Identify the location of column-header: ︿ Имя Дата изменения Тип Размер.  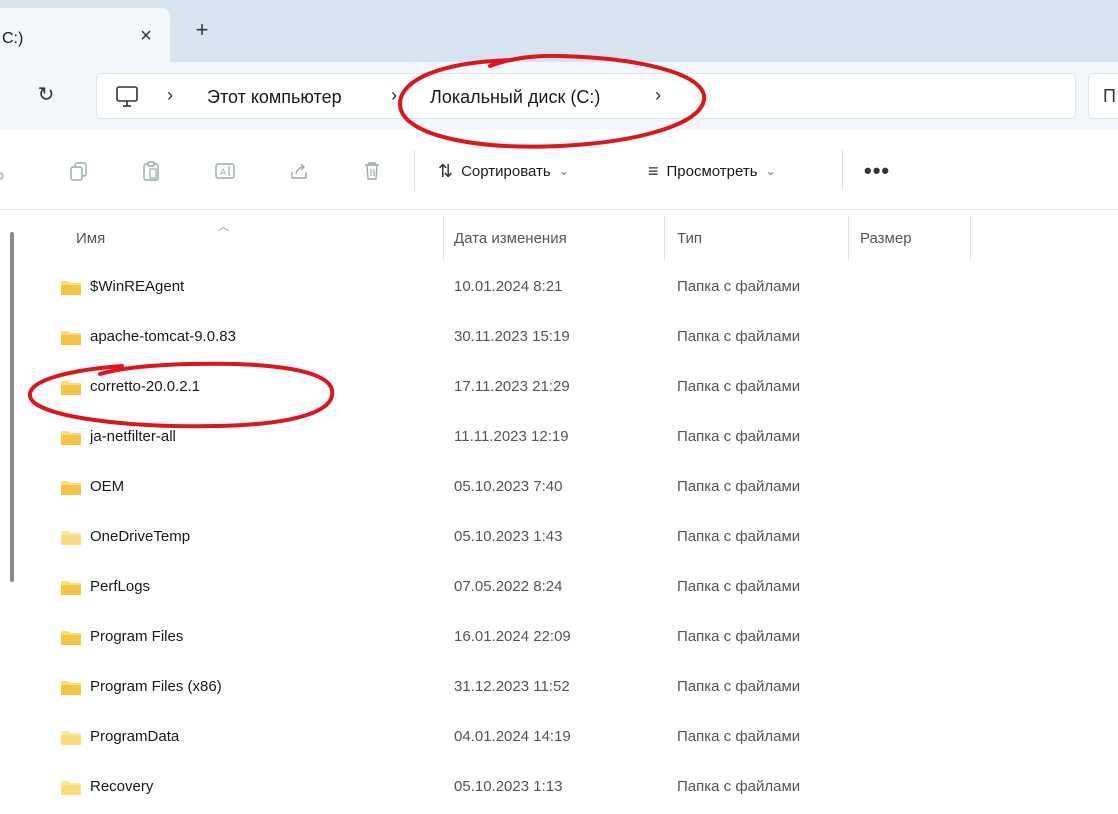
(559, 238).